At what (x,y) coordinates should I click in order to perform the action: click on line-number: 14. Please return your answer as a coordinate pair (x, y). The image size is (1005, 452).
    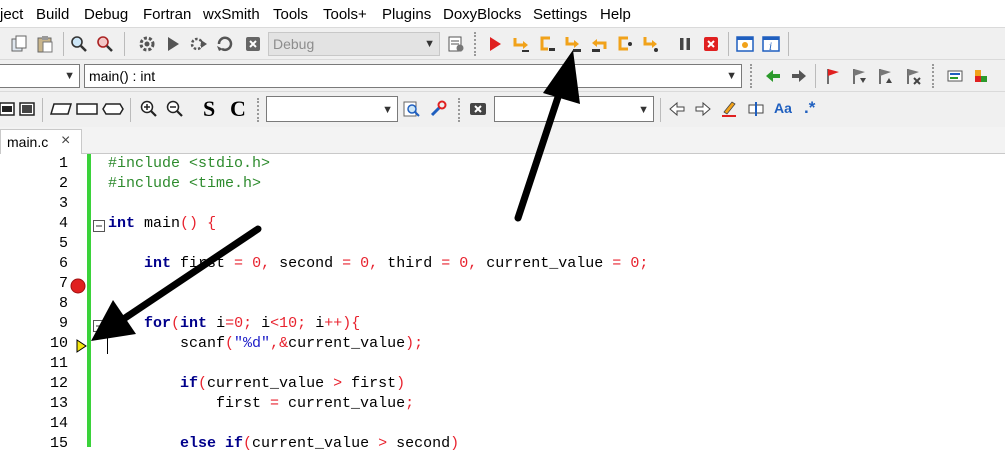
    Looking at the image, I should click on (43, 423).